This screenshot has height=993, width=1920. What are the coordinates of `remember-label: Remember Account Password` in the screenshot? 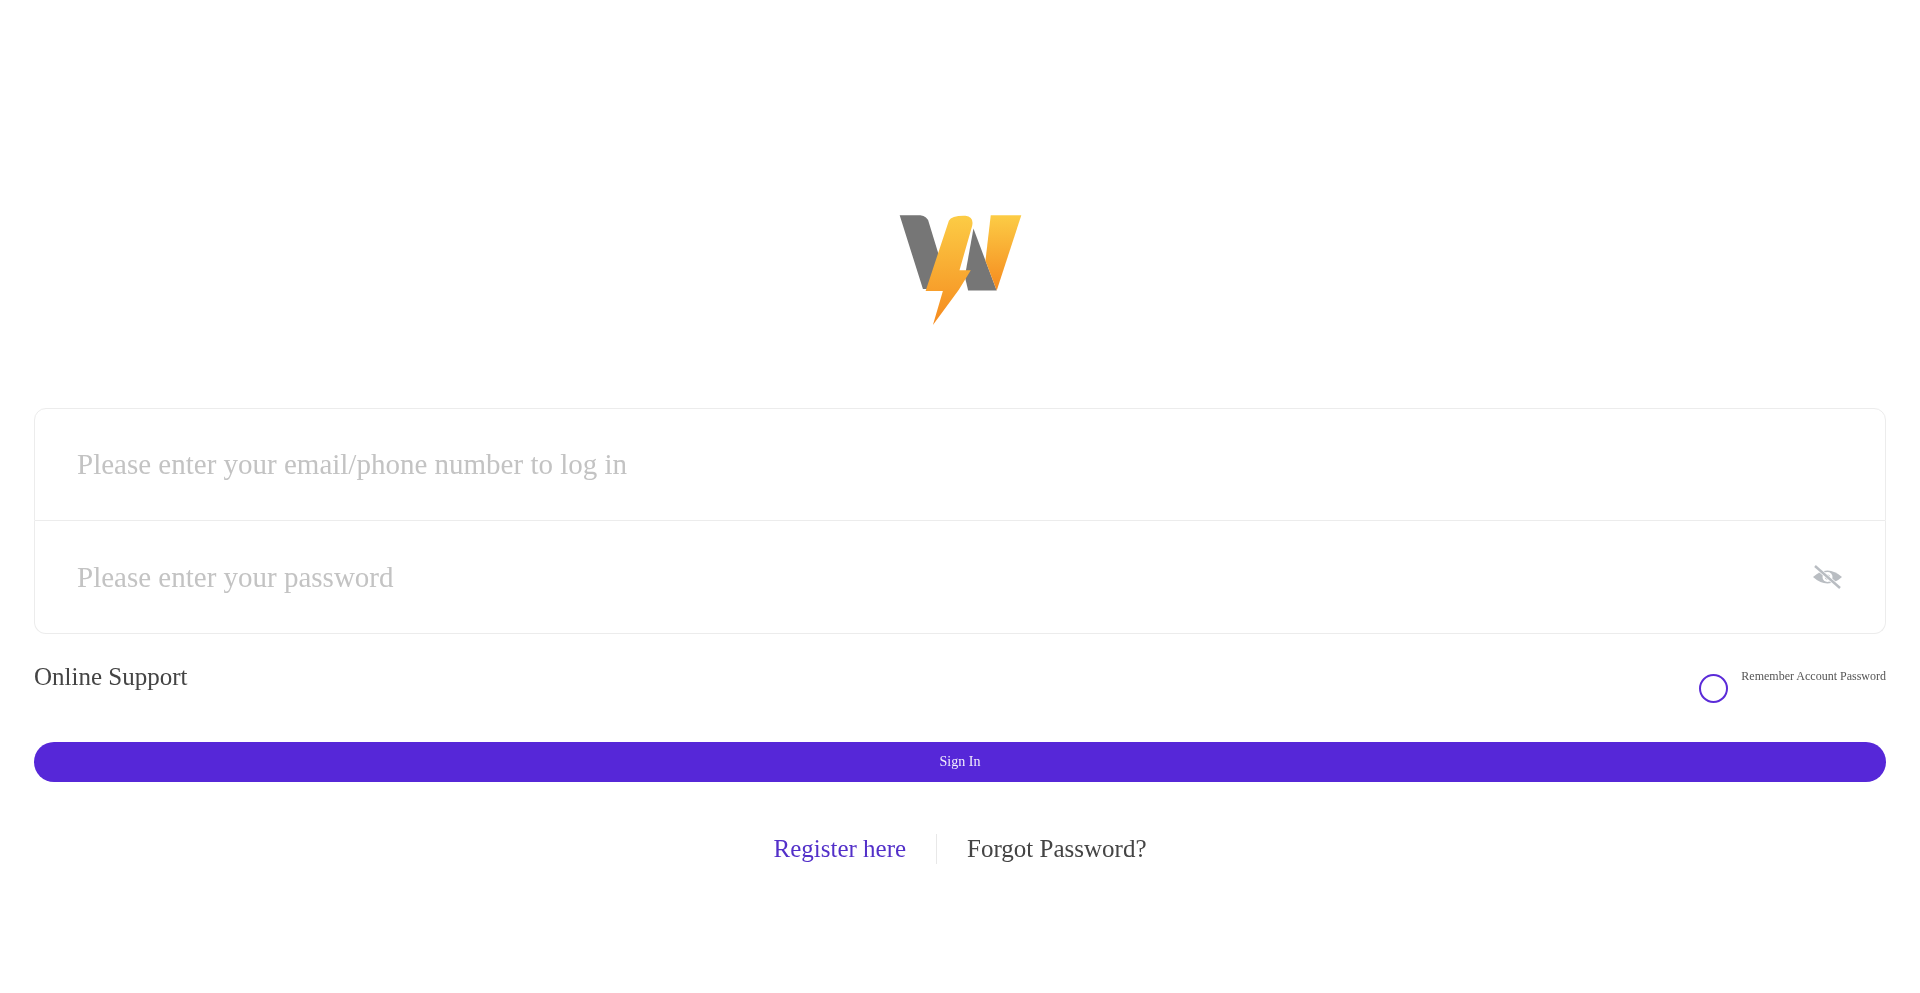 It's located at (1813, 676).